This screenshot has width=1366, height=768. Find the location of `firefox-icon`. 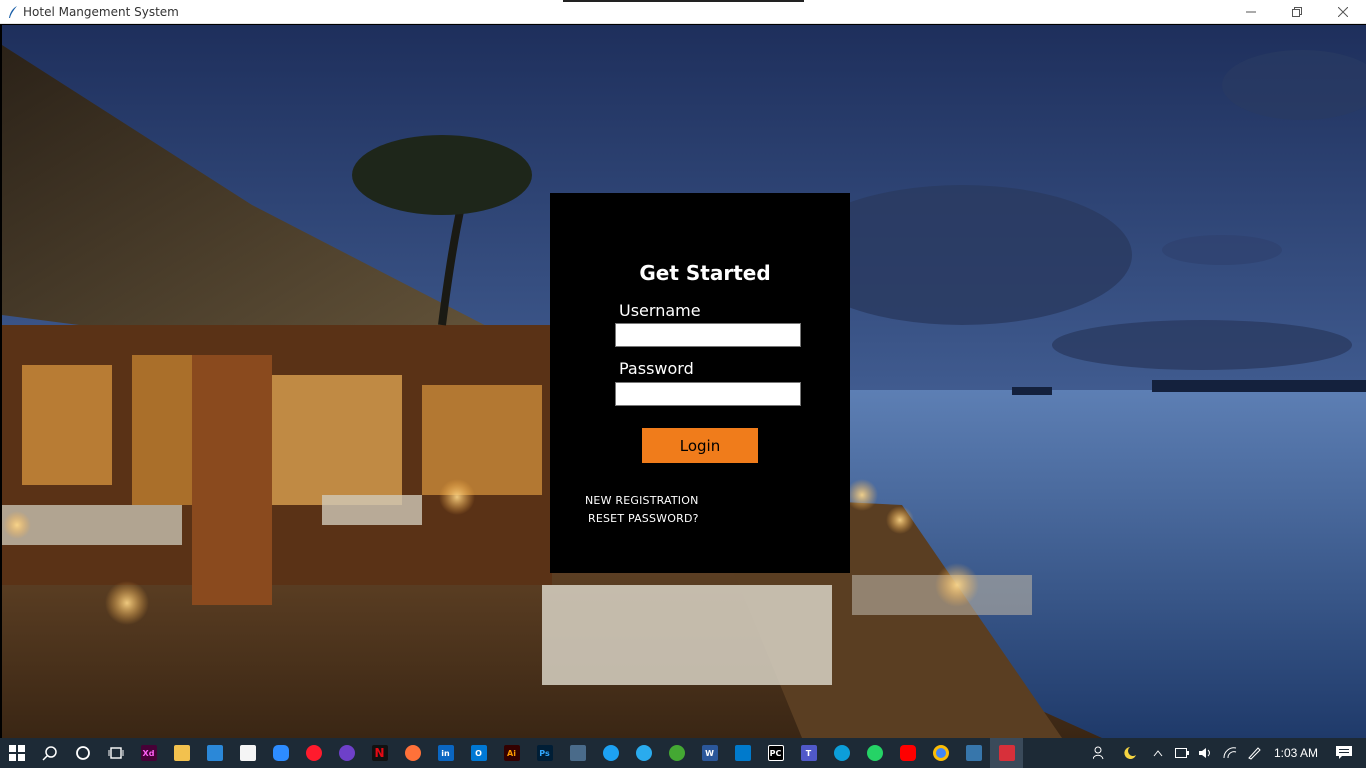

firefox-icon is located at coordinates (412, 753).